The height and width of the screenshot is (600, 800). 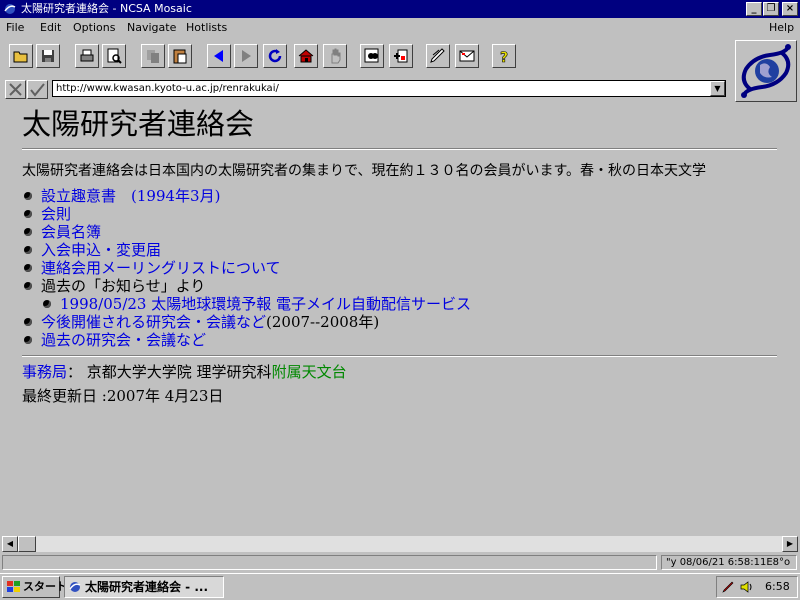 What do you see at coordinates (10, 9) in the screenshot?
I see `mosaic-app-icon` at bounding box center [10, 9].